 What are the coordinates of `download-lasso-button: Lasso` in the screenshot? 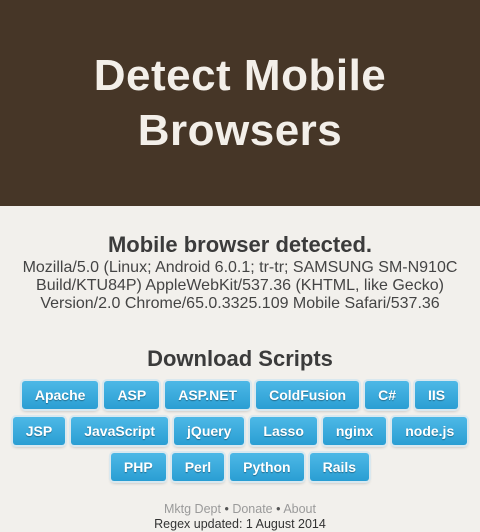 It's located at (283, 431).